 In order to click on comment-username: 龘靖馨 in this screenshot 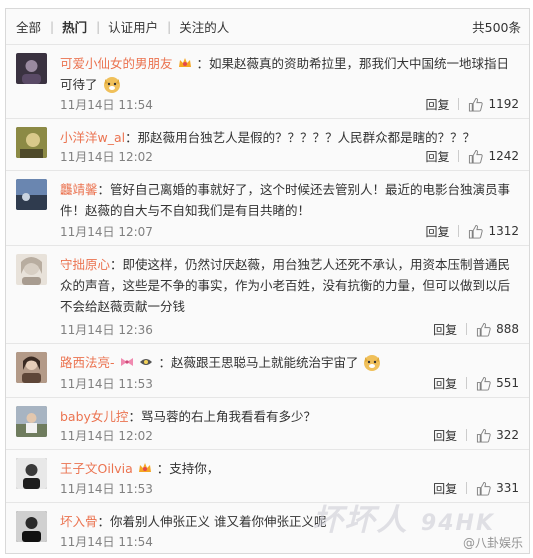, I will do `click(79, 189)`.